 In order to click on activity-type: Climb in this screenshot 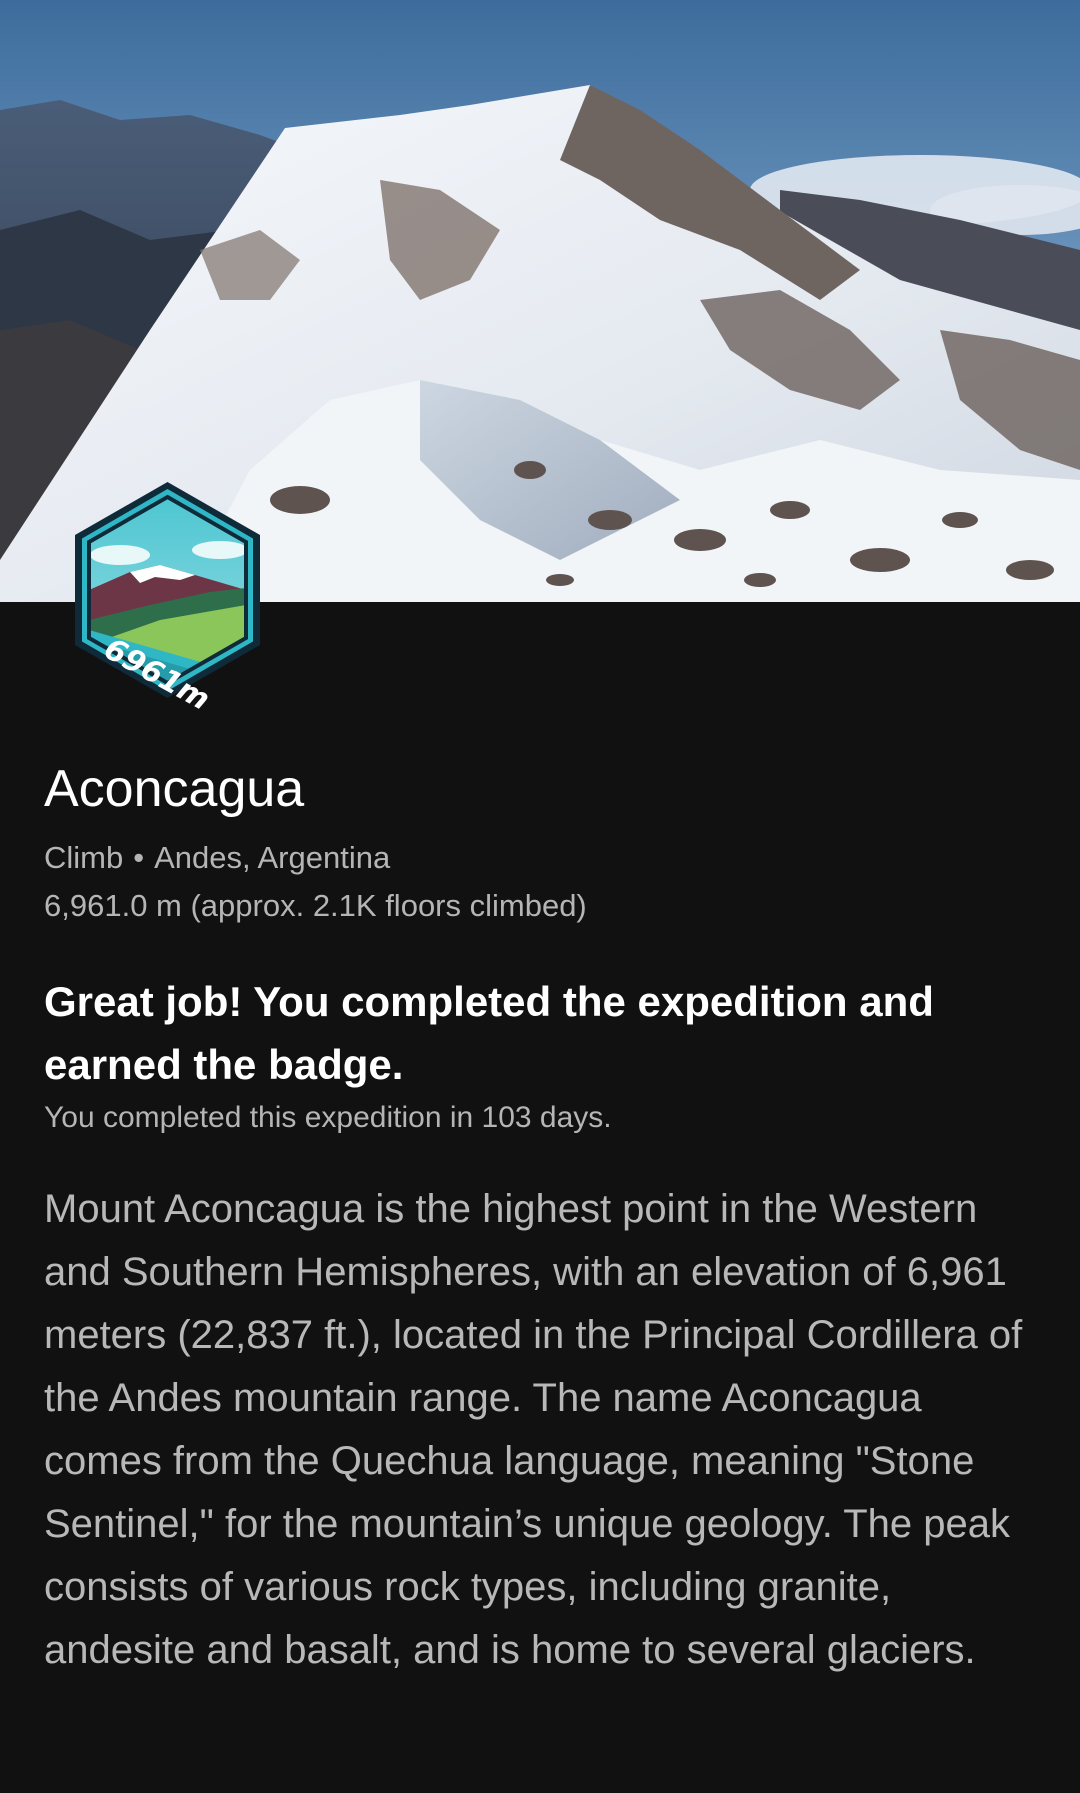, I will do `click(84, 857)`.